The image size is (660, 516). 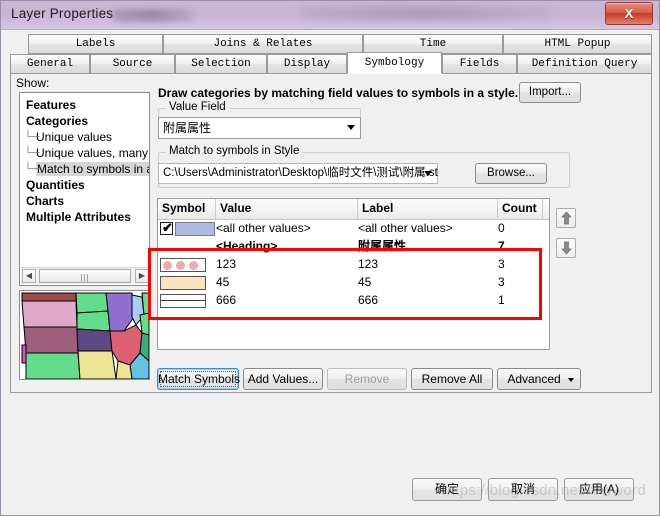 I want to click on cell-label: 附属属性, so click(x=428, y=247).